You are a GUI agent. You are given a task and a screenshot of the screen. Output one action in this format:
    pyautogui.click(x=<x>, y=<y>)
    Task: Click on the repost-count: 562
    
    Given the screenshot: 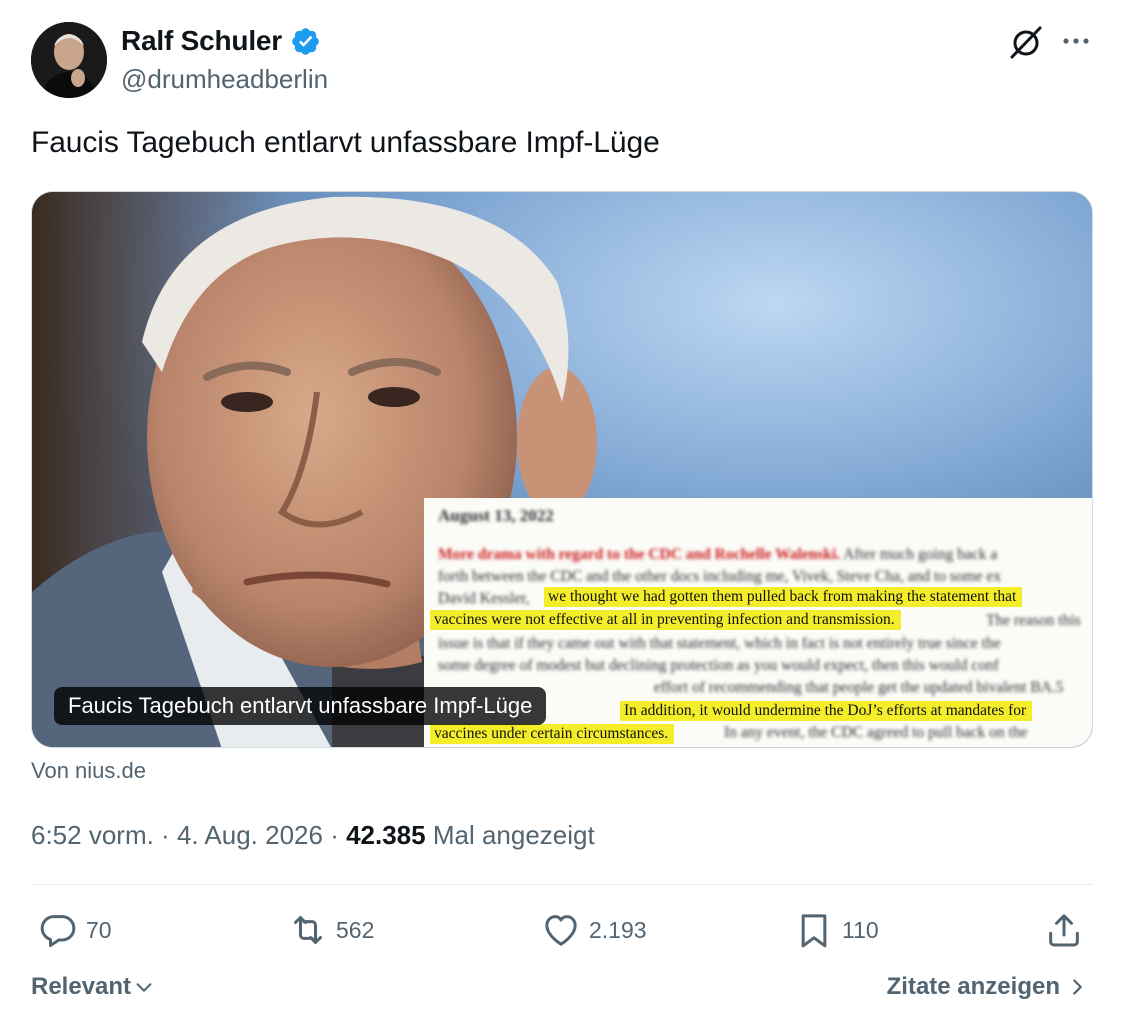 What is the action you would take?
    pyautogui.click(x=355, y=929)
    